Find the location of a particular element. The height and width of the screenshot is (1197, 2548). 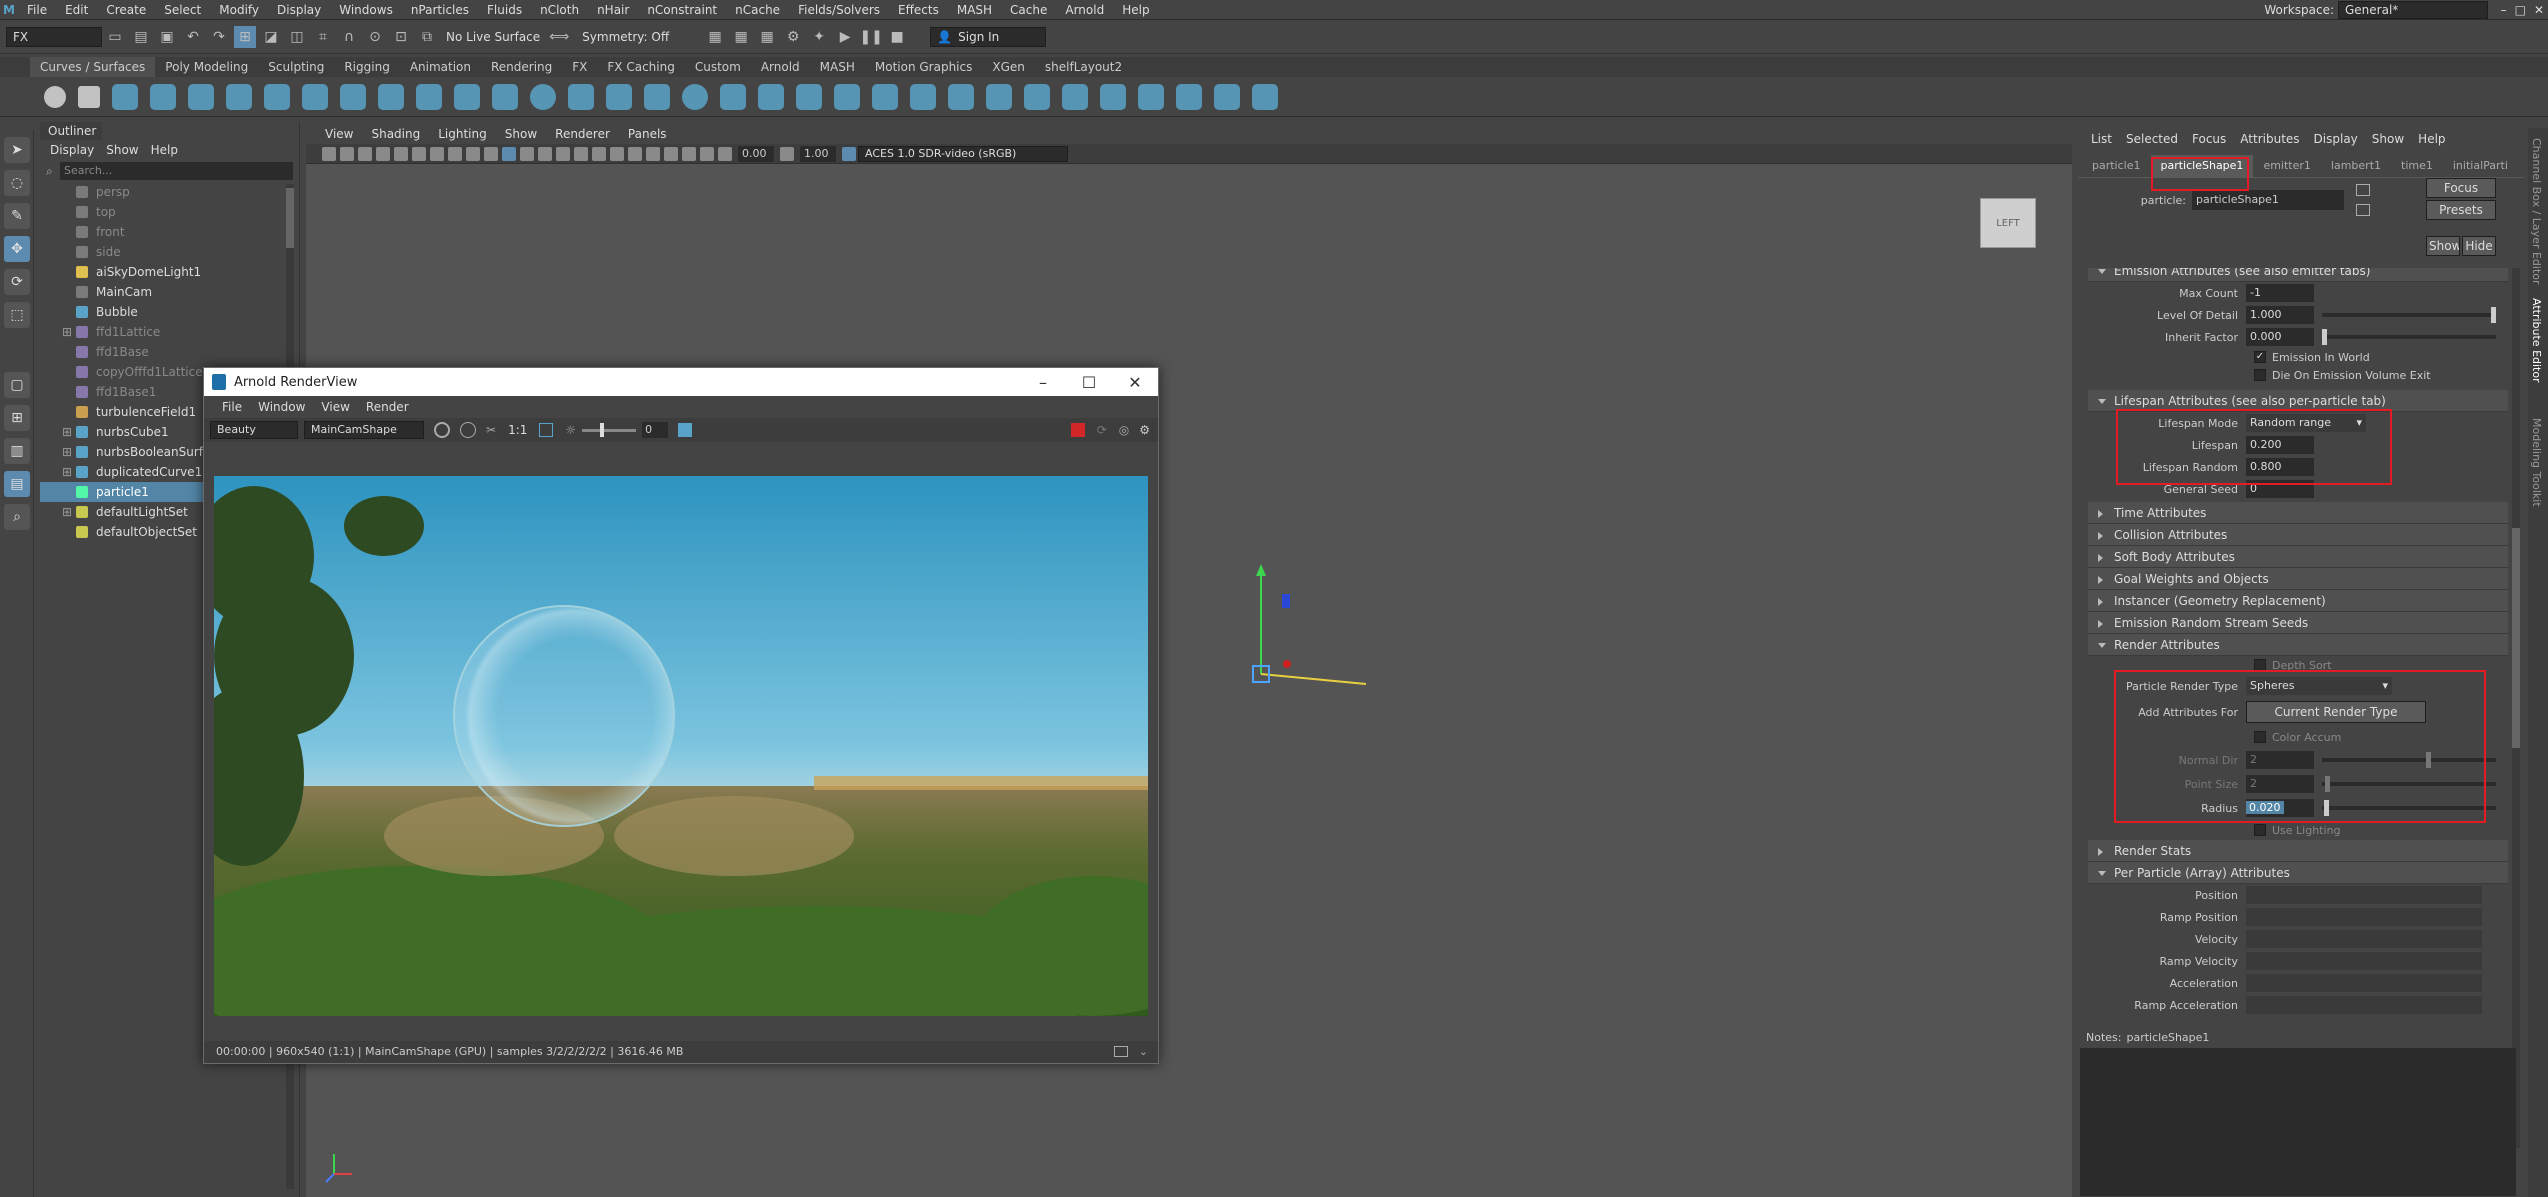

bezier-curve-icon is located at coordinates (277, 97).